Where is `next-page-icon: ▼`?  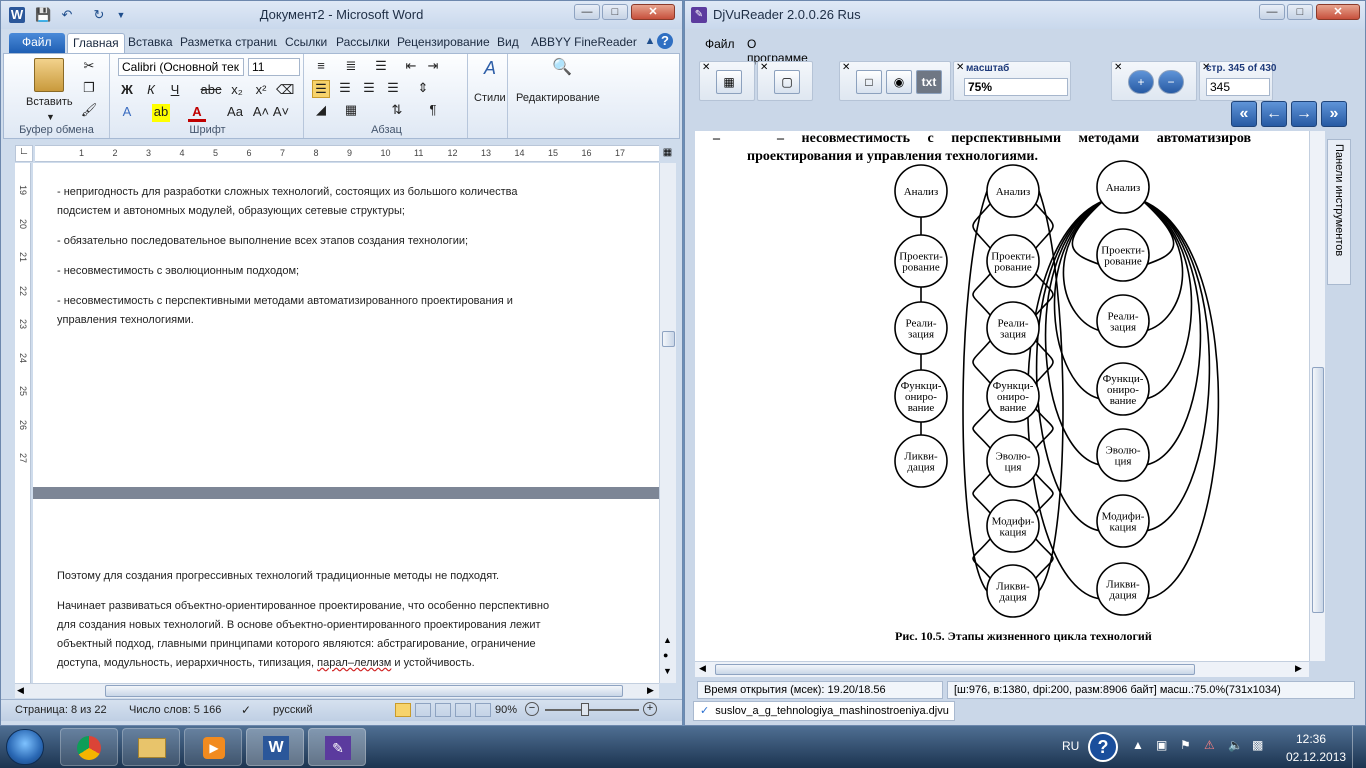
next-page-icon: ▼ is located at coordinates (667, 671).